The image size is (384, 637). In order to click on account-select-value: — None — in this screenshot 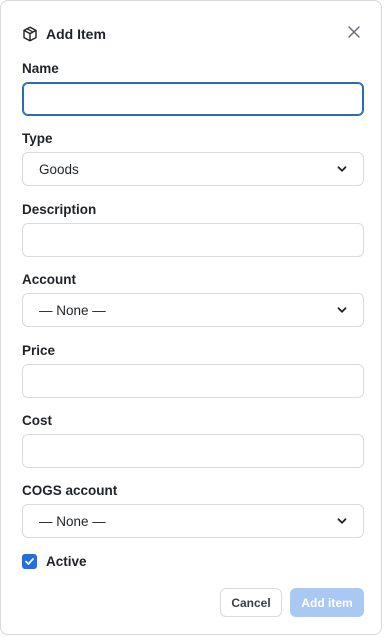, I will do `click(72, 310)`.